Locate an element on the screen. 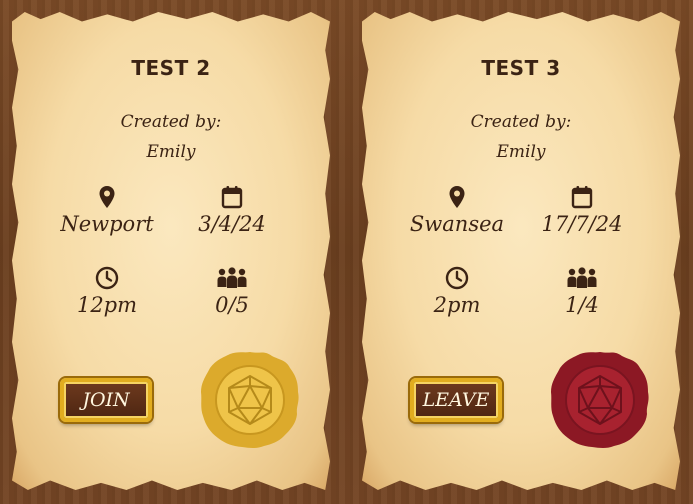 The height and width of the screenshot is (504, 693). location-info: Swansea is located at coordinates (457, 210).